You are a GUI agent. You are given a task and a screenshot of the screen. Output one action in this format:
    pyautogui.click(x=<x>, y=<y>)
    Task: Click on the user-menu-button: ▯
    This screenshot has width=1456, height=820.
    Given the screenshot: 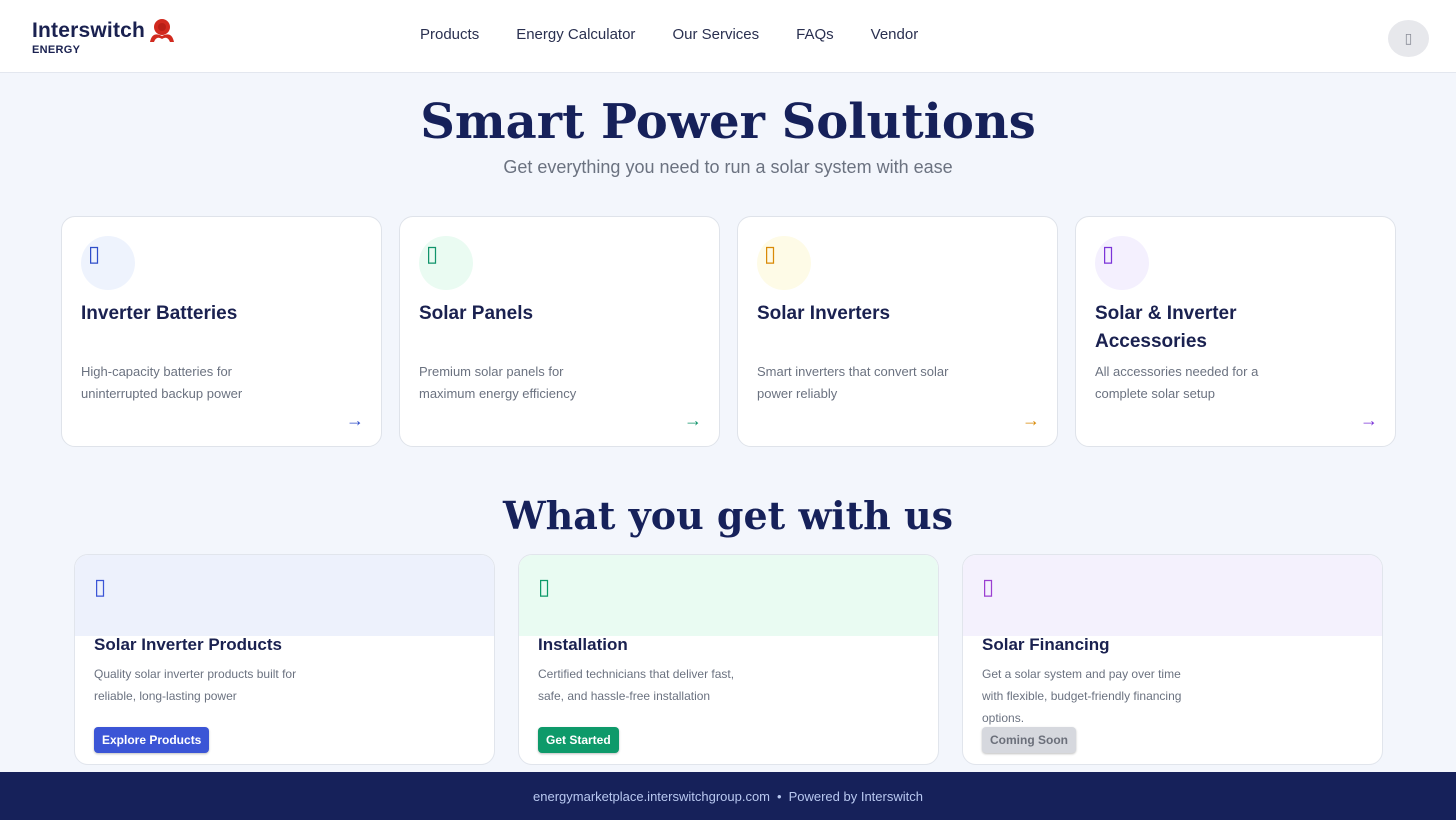 What is the action you would take?
    pyautogui.click(x=1408, y=38)
    